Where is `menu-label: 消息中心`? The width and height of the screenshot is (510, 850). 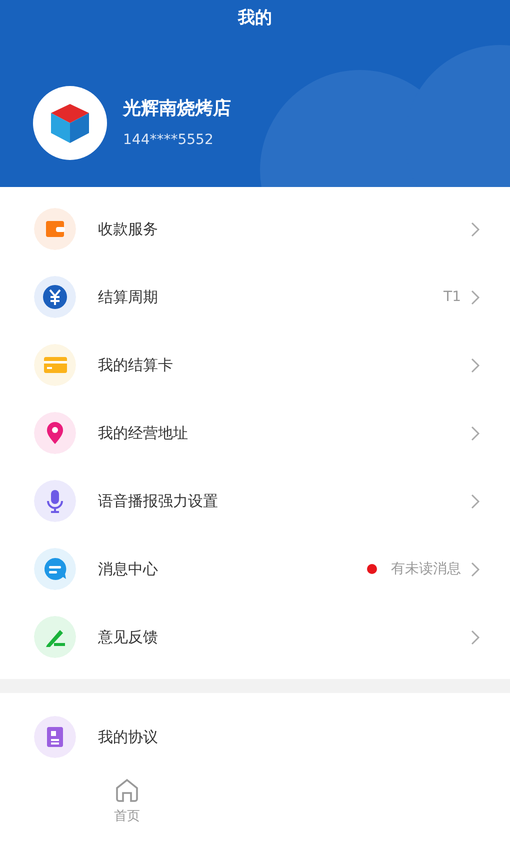 menu-label: 消息中心 is located at coordinates (128, 569).